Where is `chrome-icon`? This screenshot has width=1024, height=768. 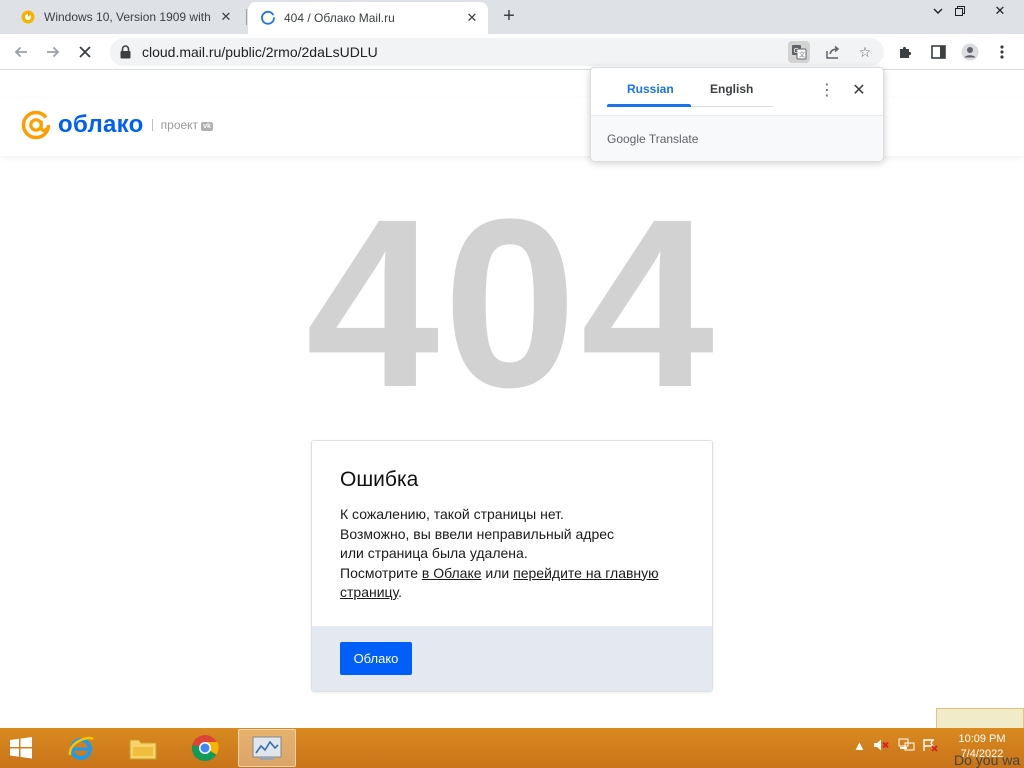
chrome-icon is located at coordinates (205, 748).